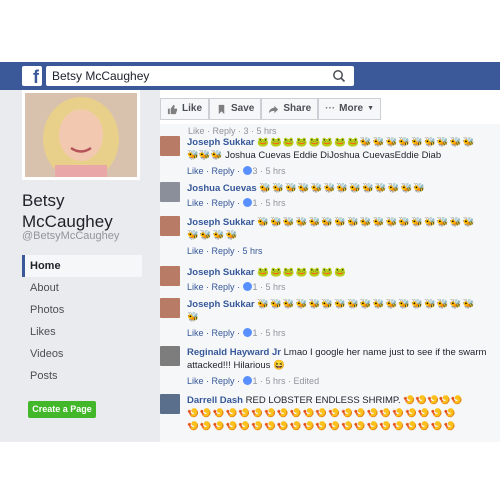 This screenshot has width=500, height=500. I want to click on like-label: Like, so click(192, 108).